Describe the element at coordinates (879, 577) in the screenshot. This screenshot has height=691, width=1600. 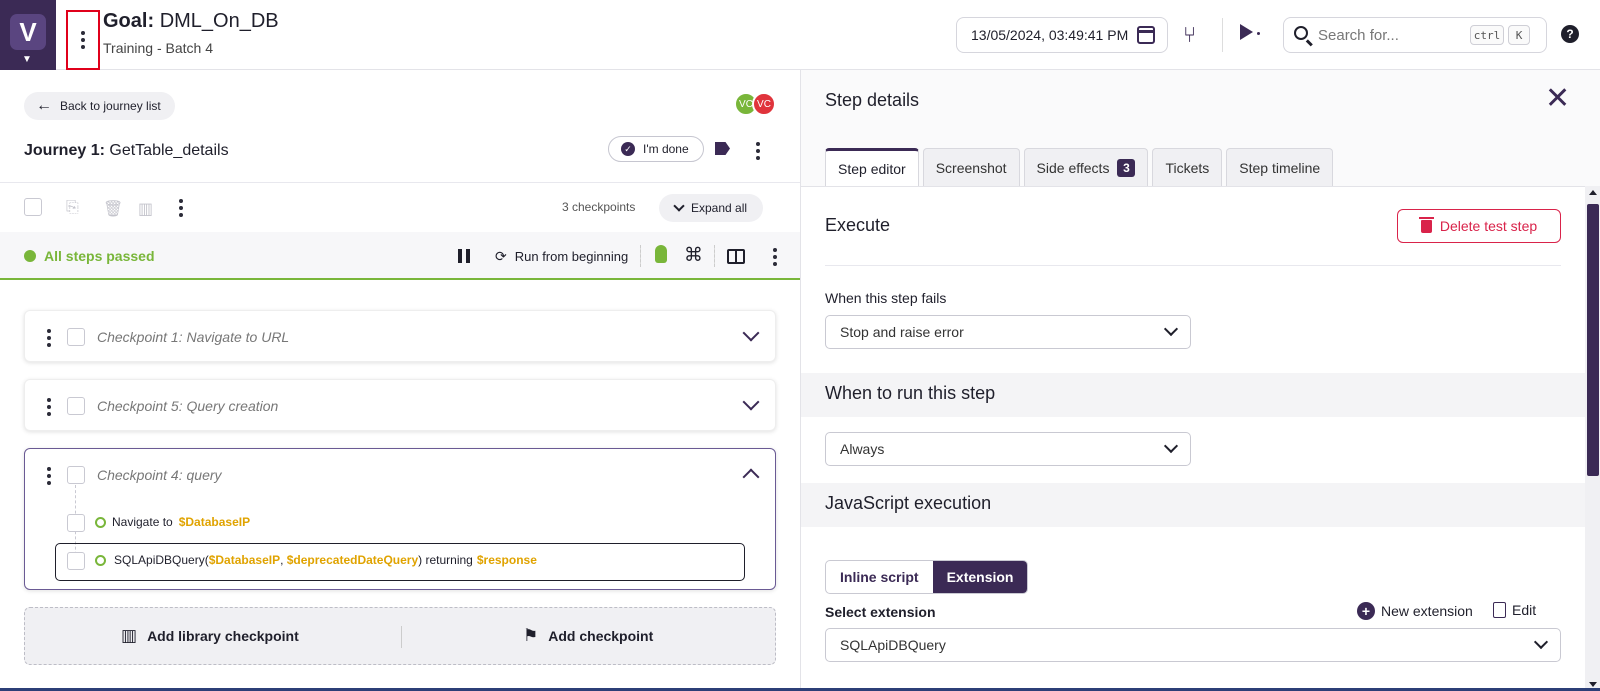
I see `inline-script-option: Inline script` at that location.